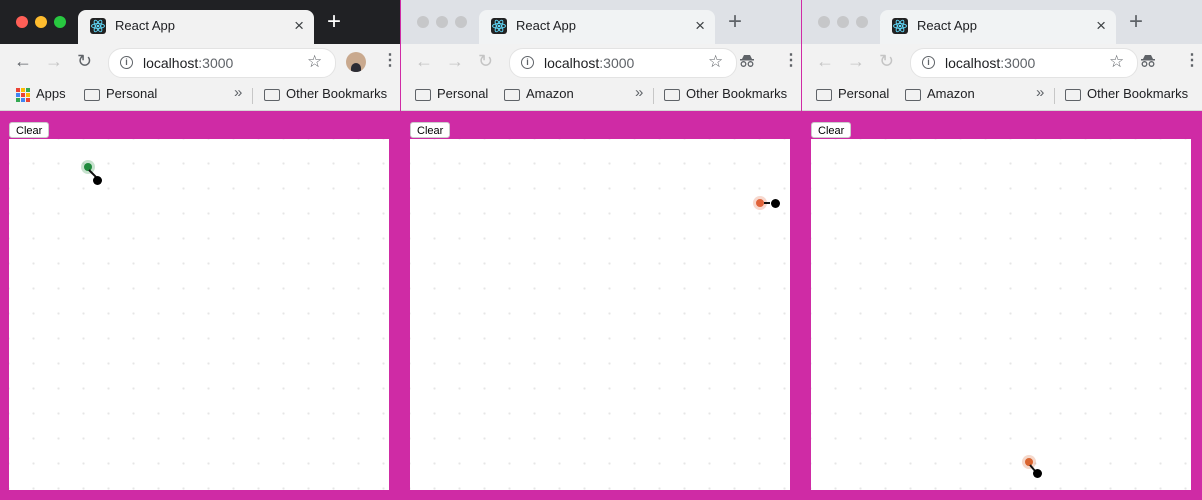 The height and width of the screenshot is (500, 1202). I want to click on bookmarks-bar: Personal Amazon » Other Bookmarks, so click(601, 95).